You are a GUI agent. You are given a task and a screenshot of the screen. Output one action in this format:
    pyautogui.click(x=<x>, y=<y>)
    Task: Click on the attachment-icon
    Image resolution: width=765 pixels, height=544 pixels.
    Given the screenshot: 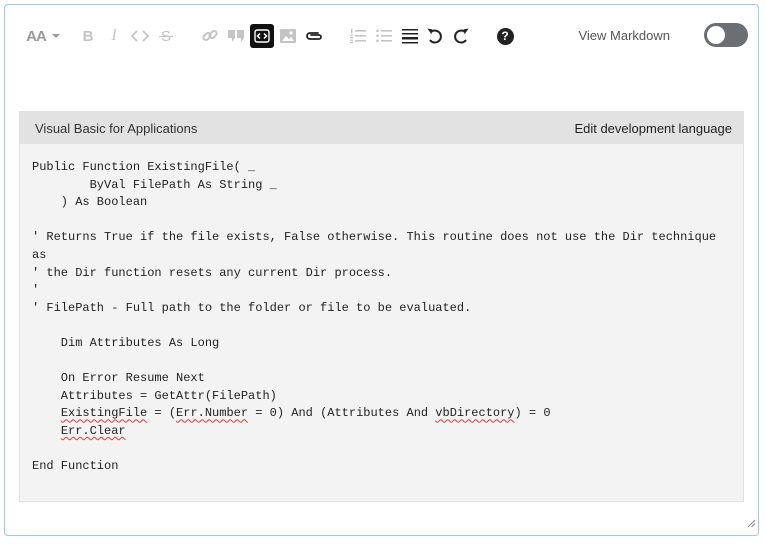 What is the action you would take?
    pyautogui.click(x=314, y=36)
    